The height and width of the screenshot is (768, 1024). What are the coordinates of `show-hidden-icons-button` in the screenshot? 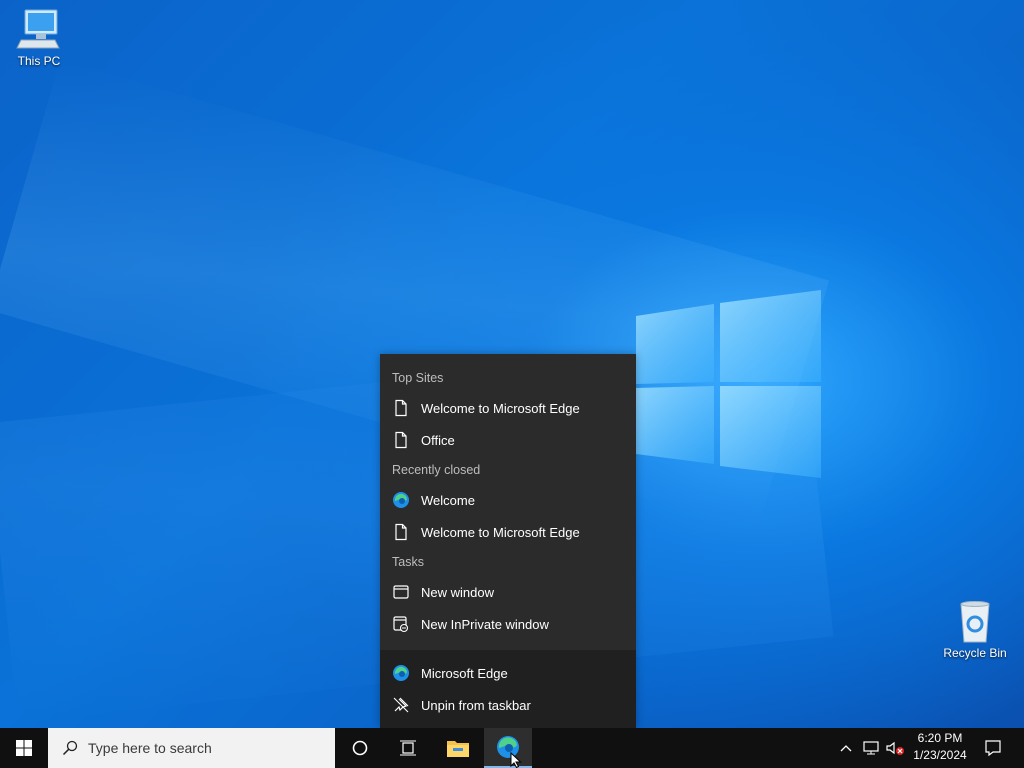 It's located at (846, 748).